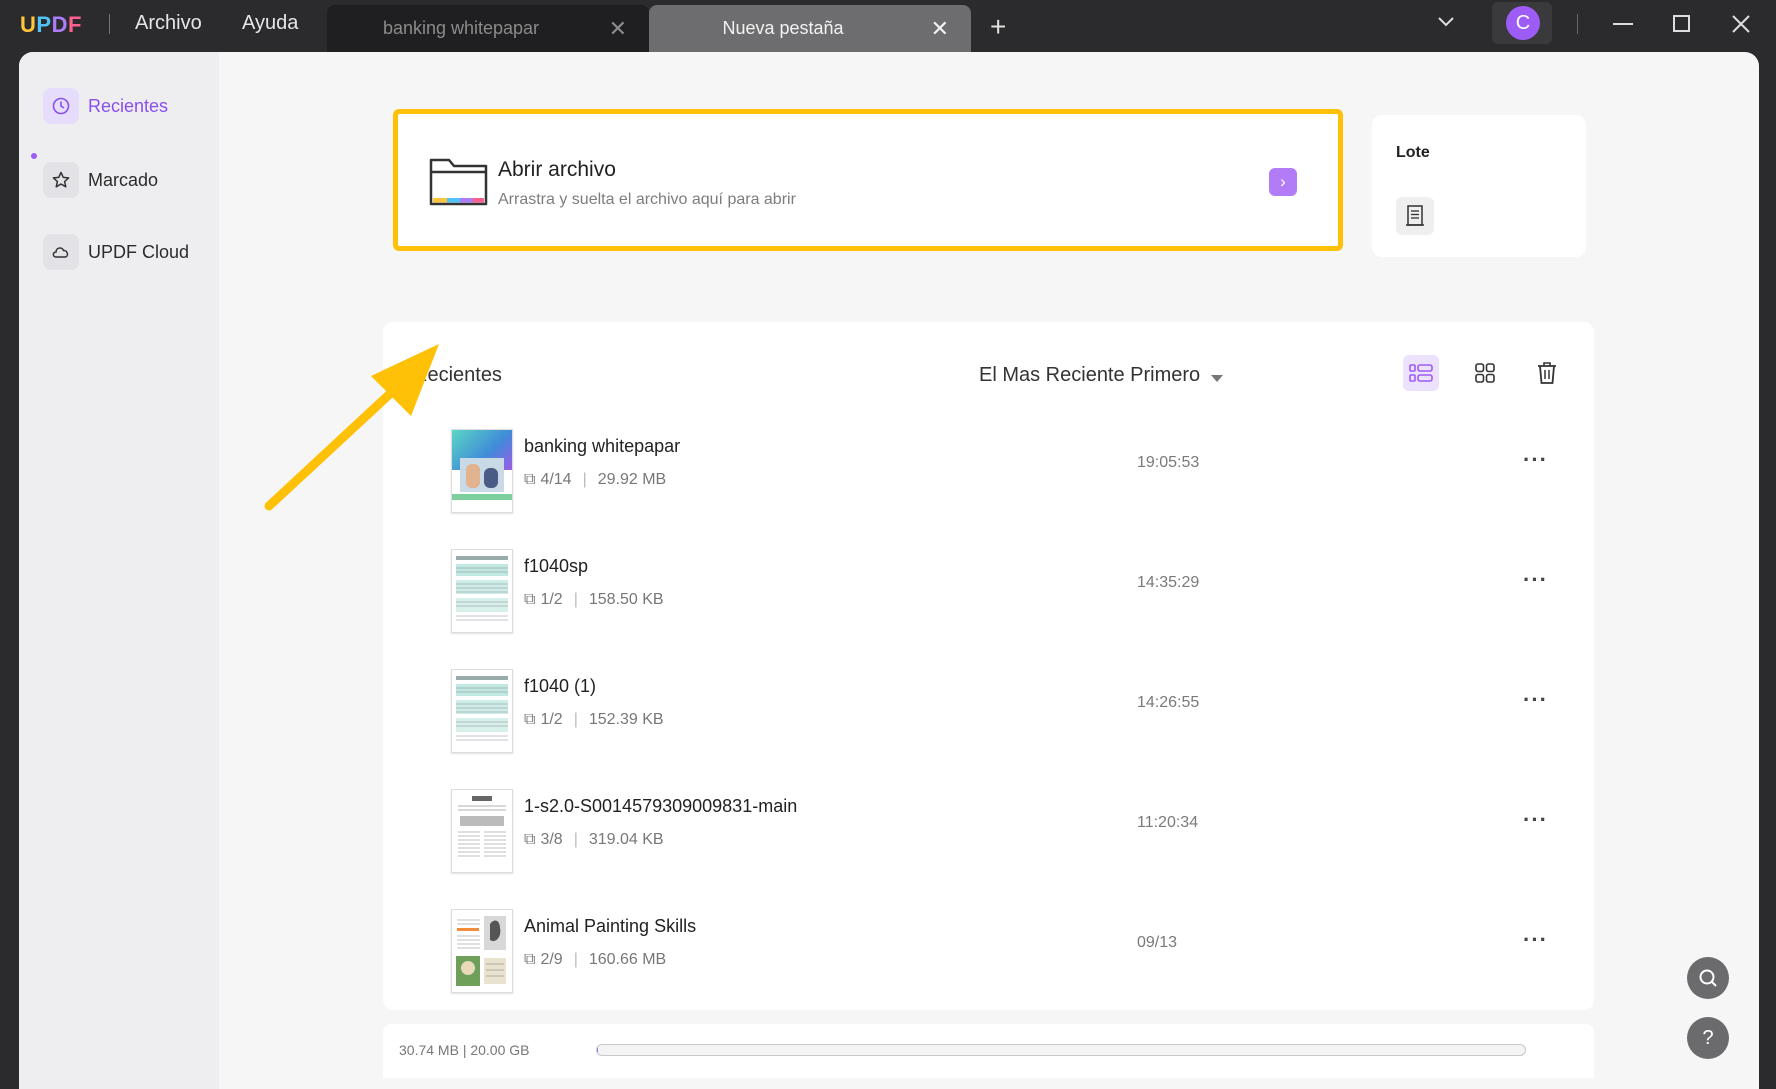 This screenshot has width=1776, height=1089. I want to click on caret-down-icon, so click(1217, 379).